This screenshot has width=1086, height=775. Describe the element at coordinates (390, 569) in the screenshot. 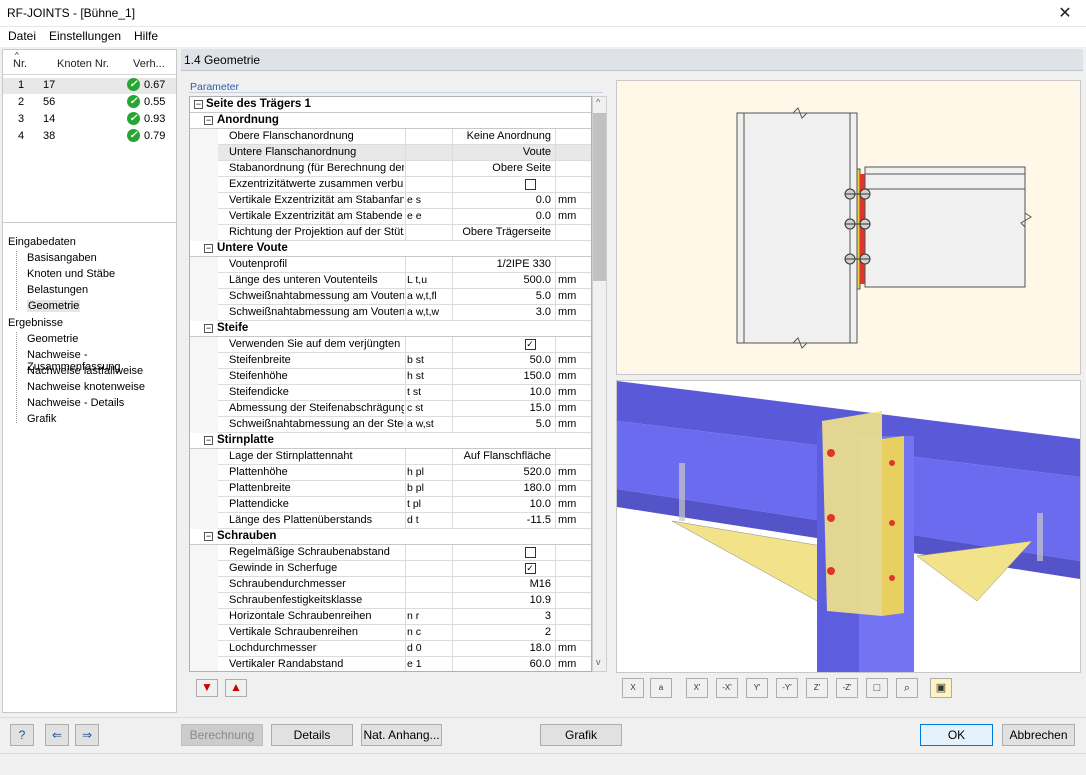

I see `parameter-row: Gewinde in Scherfuge ✓` at that location.